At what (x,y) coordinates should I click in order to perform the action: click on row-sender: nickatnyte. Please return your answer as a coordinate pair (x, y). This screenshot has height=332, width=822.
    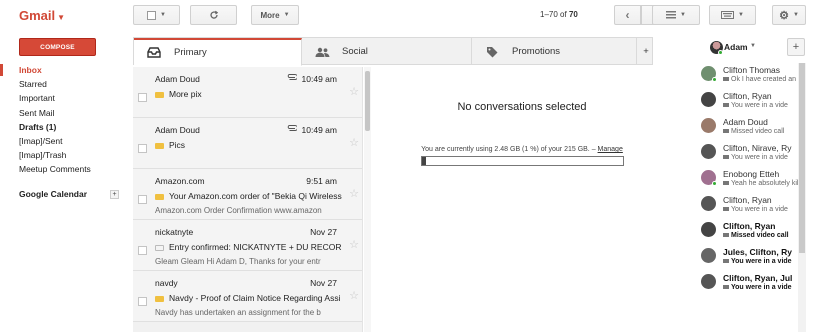
    Looking at the image, I should click on (174, 232).